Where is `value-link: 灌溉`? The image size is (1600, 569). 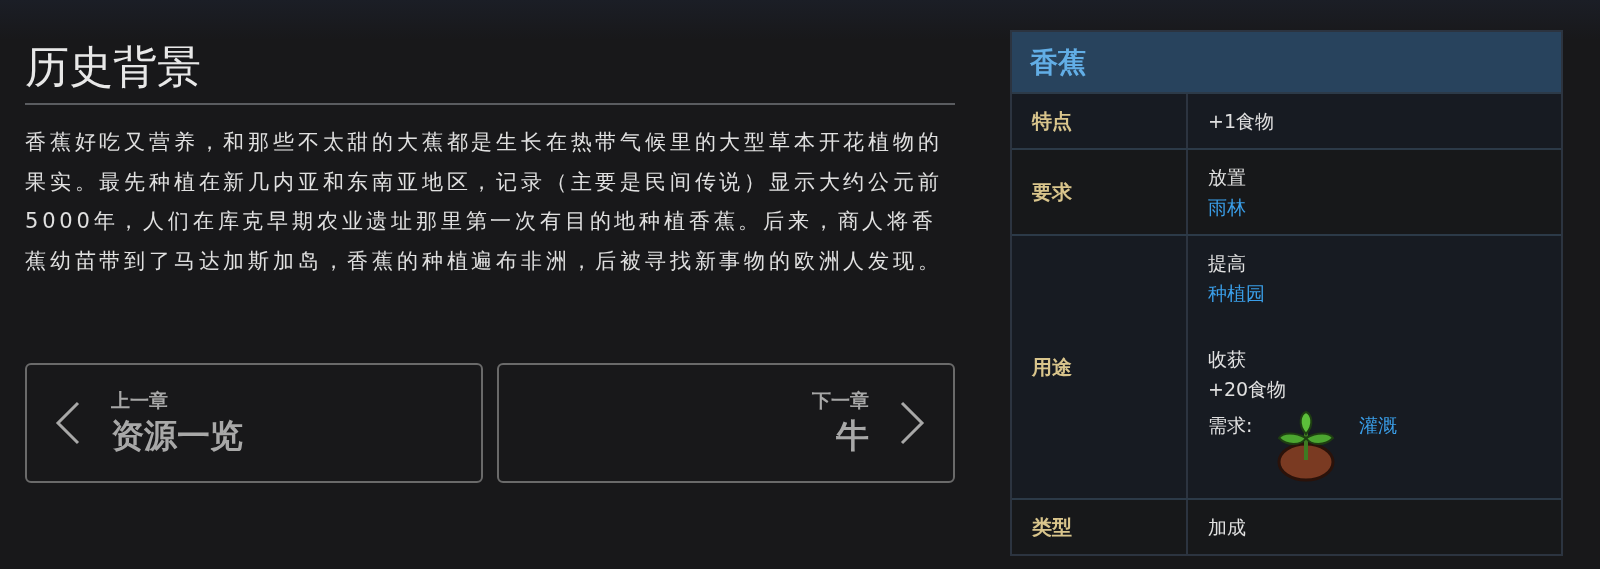 value-link: 灌溉 is located at coordinates (1377, 425).